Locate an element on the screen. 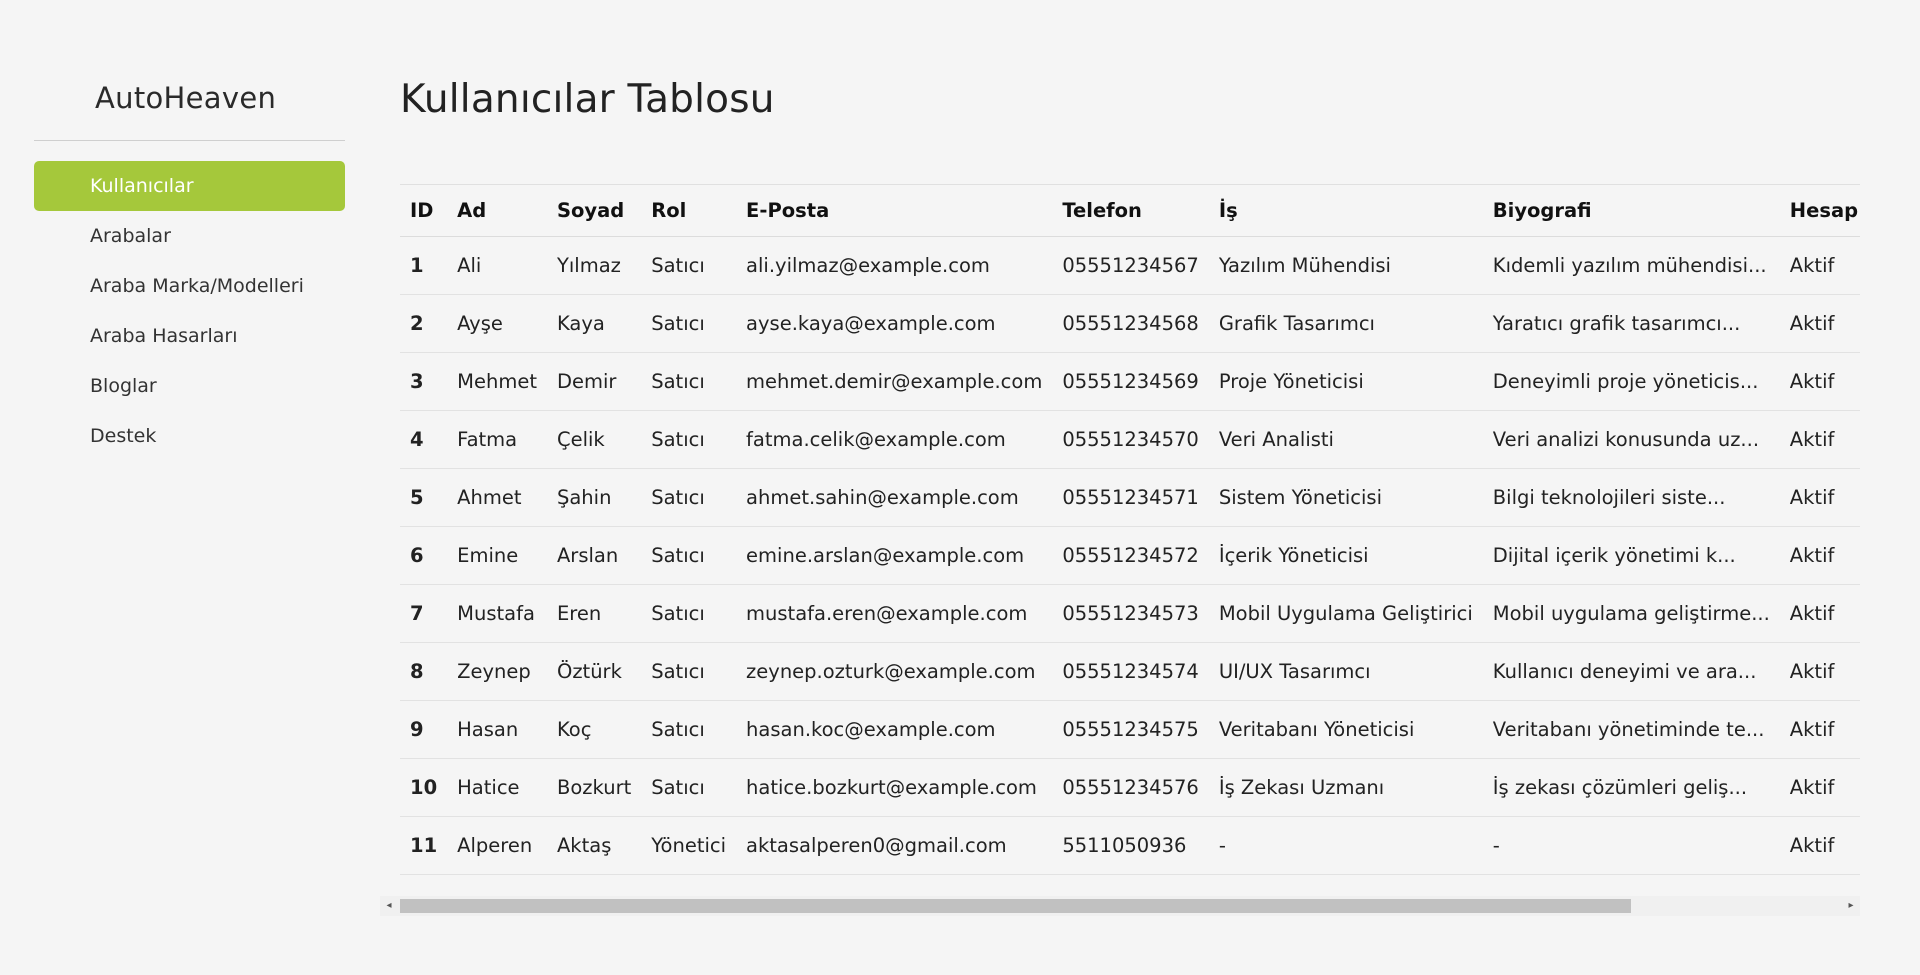 The width and height of the screenshot is (1920, 975). cell-soyad: Eren is located at coordinates (594, 613).